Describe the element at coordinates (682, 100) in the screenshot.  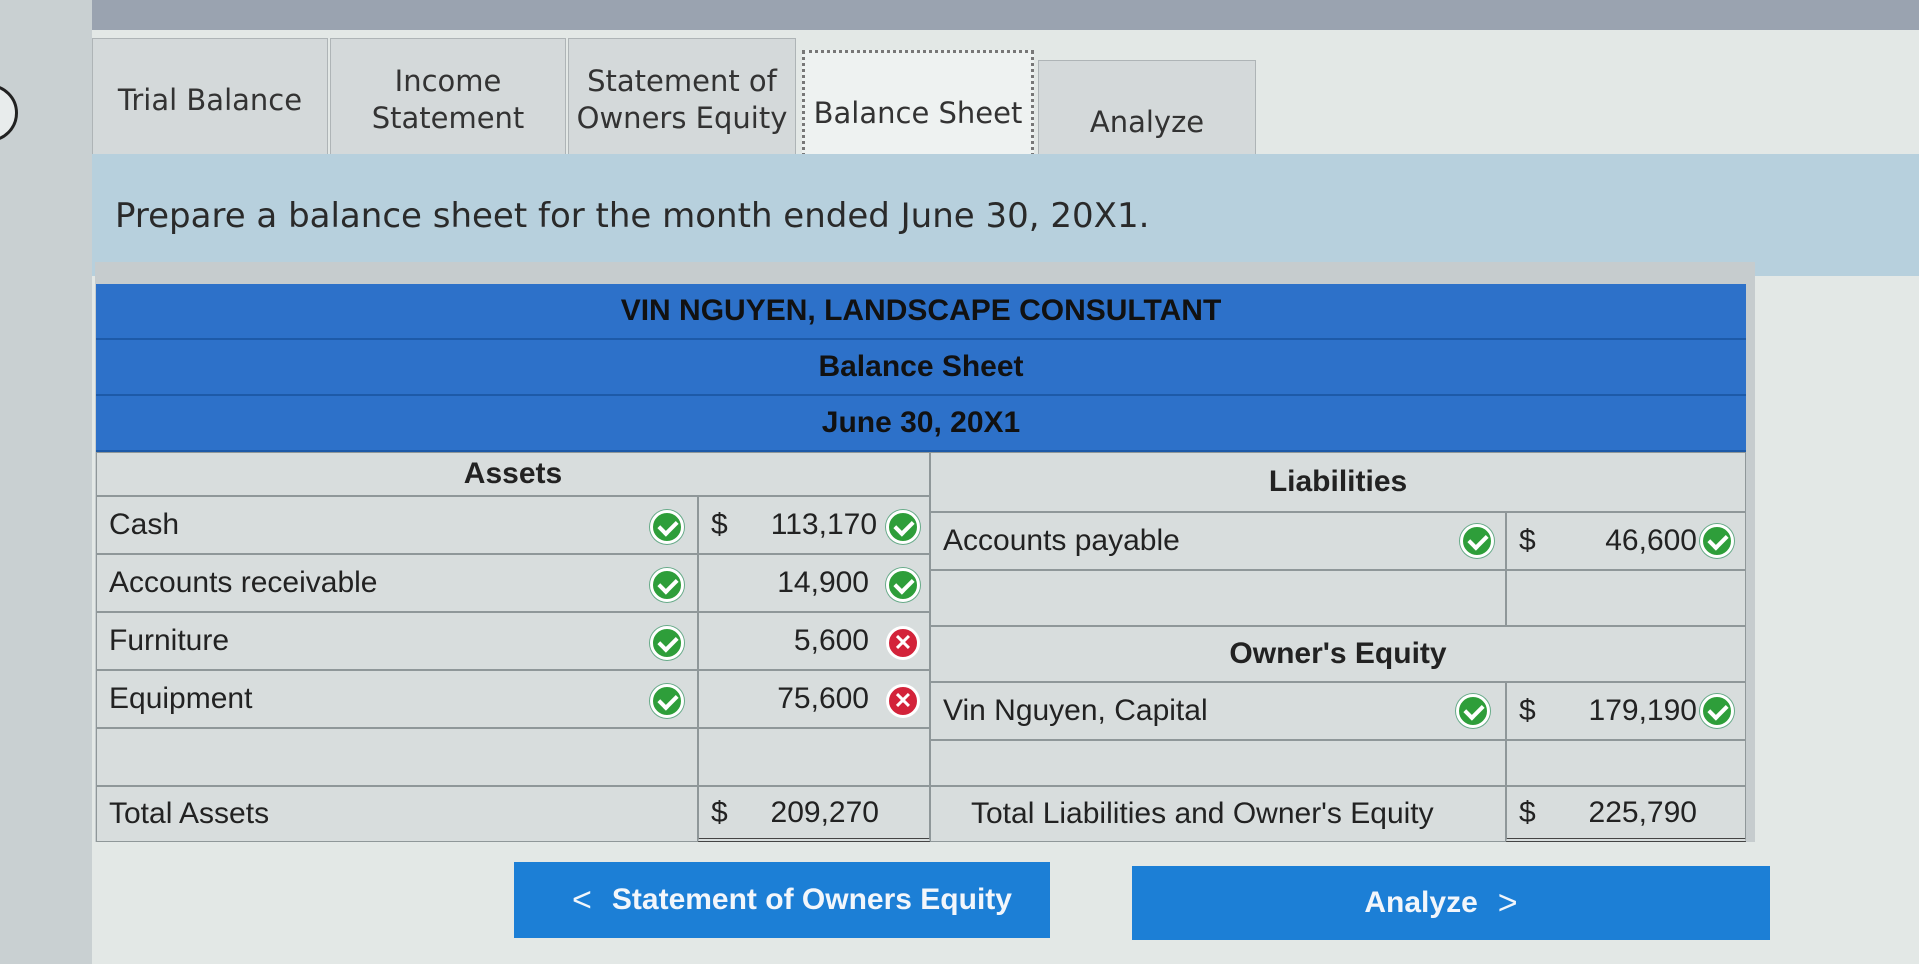
I see `tab-statement-owners-equity: Statement of Owners Equity` at that location.